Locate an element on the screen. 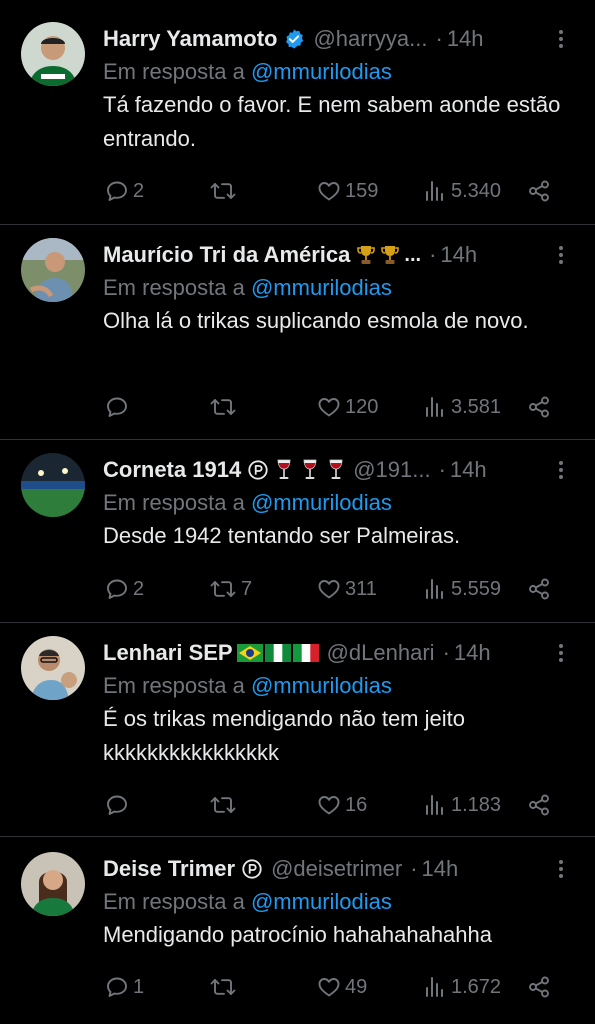 The height and width of the screenshot is (1024, 595). paid-badge-icon is located at coordinates (252, 869).